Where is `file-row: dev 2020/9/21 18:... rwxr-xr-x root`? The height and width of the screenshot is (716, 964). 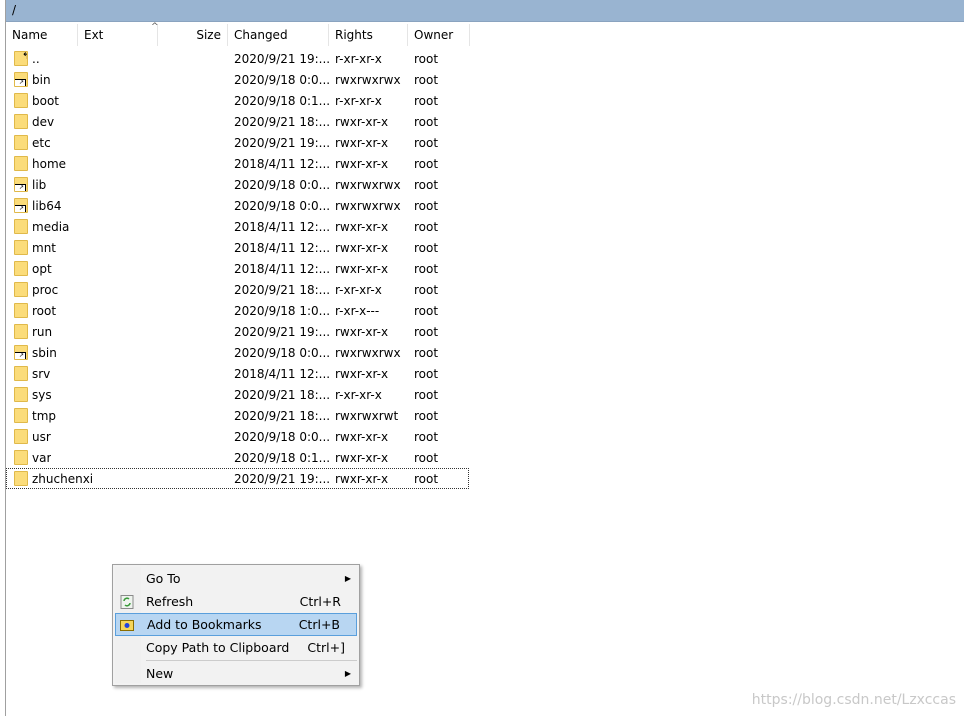
file-row: dev 2020/9/21 18:... rwxr-xr-x root is located at coordinates (237, 121).